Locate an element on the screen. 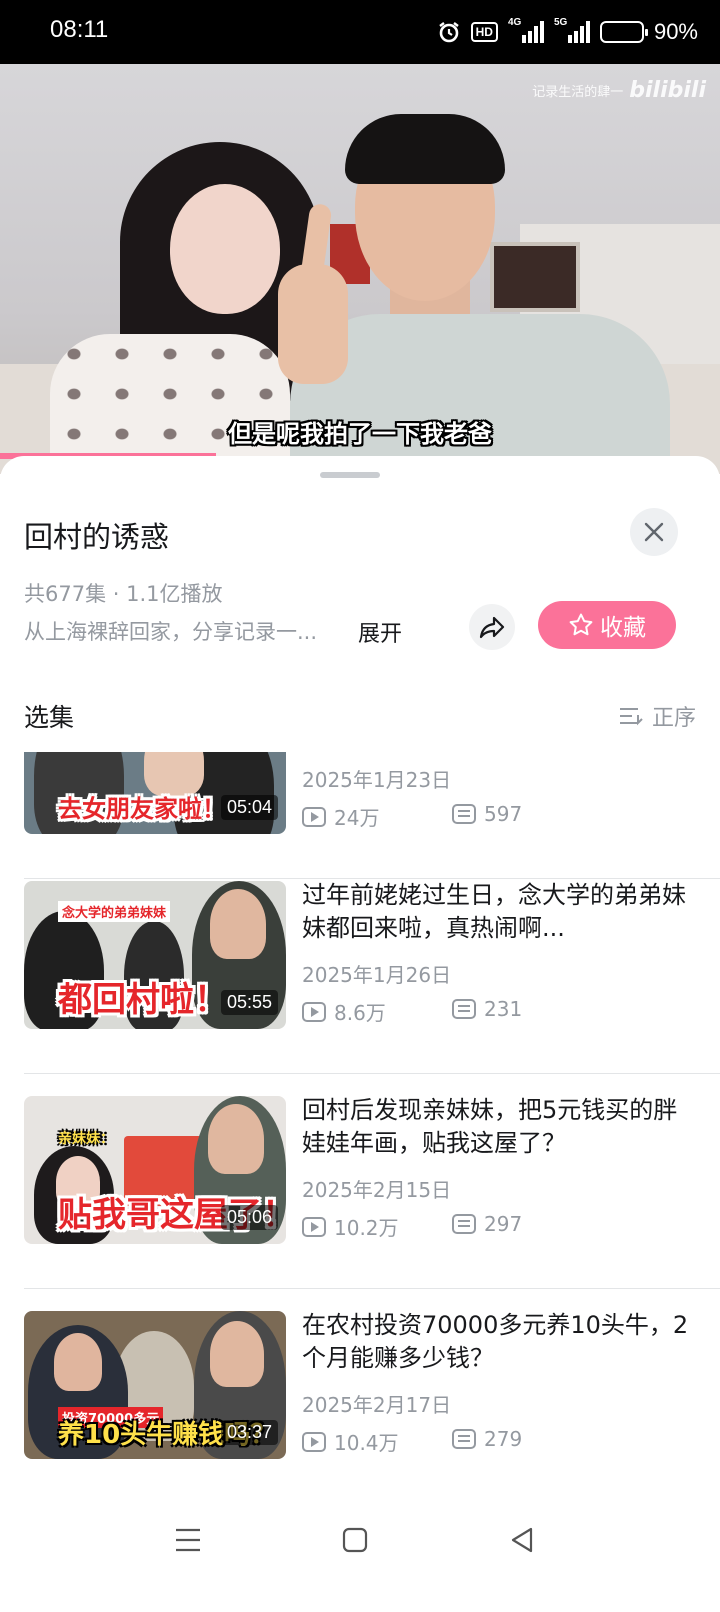 The image size is (720, 1612). episode-title: 回村后发现亲妹妹，把5元钱买的胖娃娃年画，贴我这屋了？ is located at coordinates (490, 1126).